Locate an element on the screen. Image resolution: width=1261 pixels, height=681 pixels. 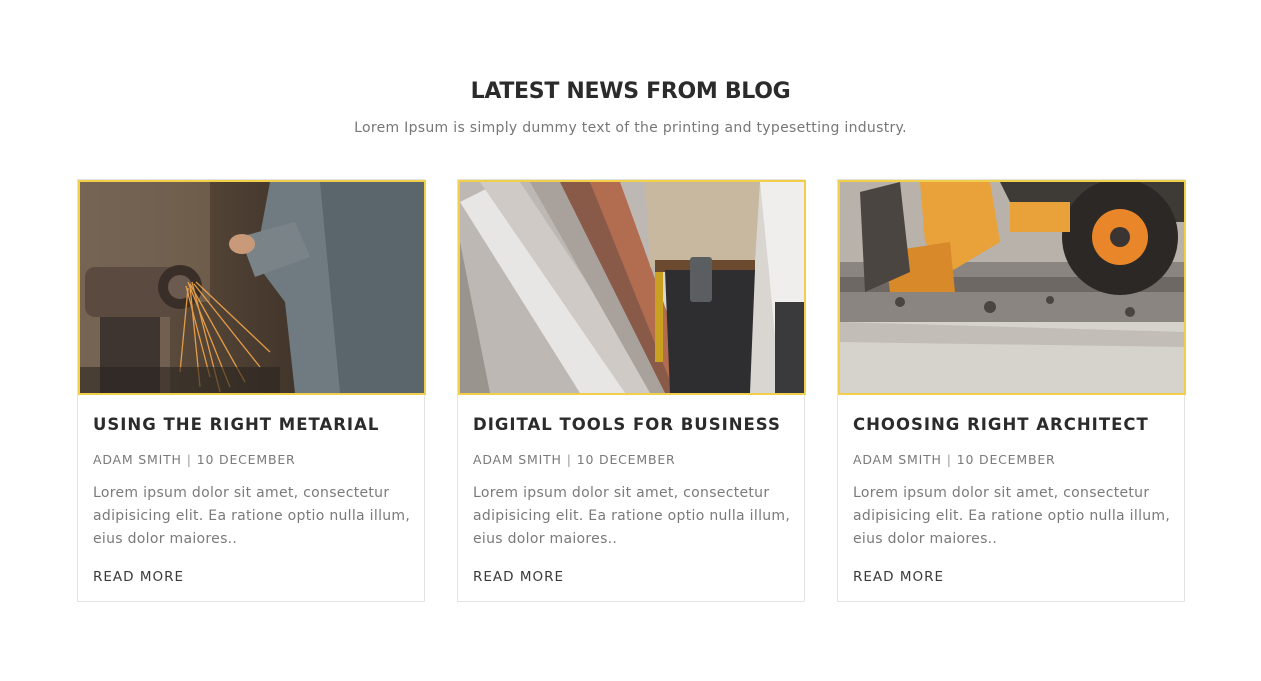
blog-card-title: DIGITAL TOOLS FOR BUSINESS is located at coordinates (627, 425).